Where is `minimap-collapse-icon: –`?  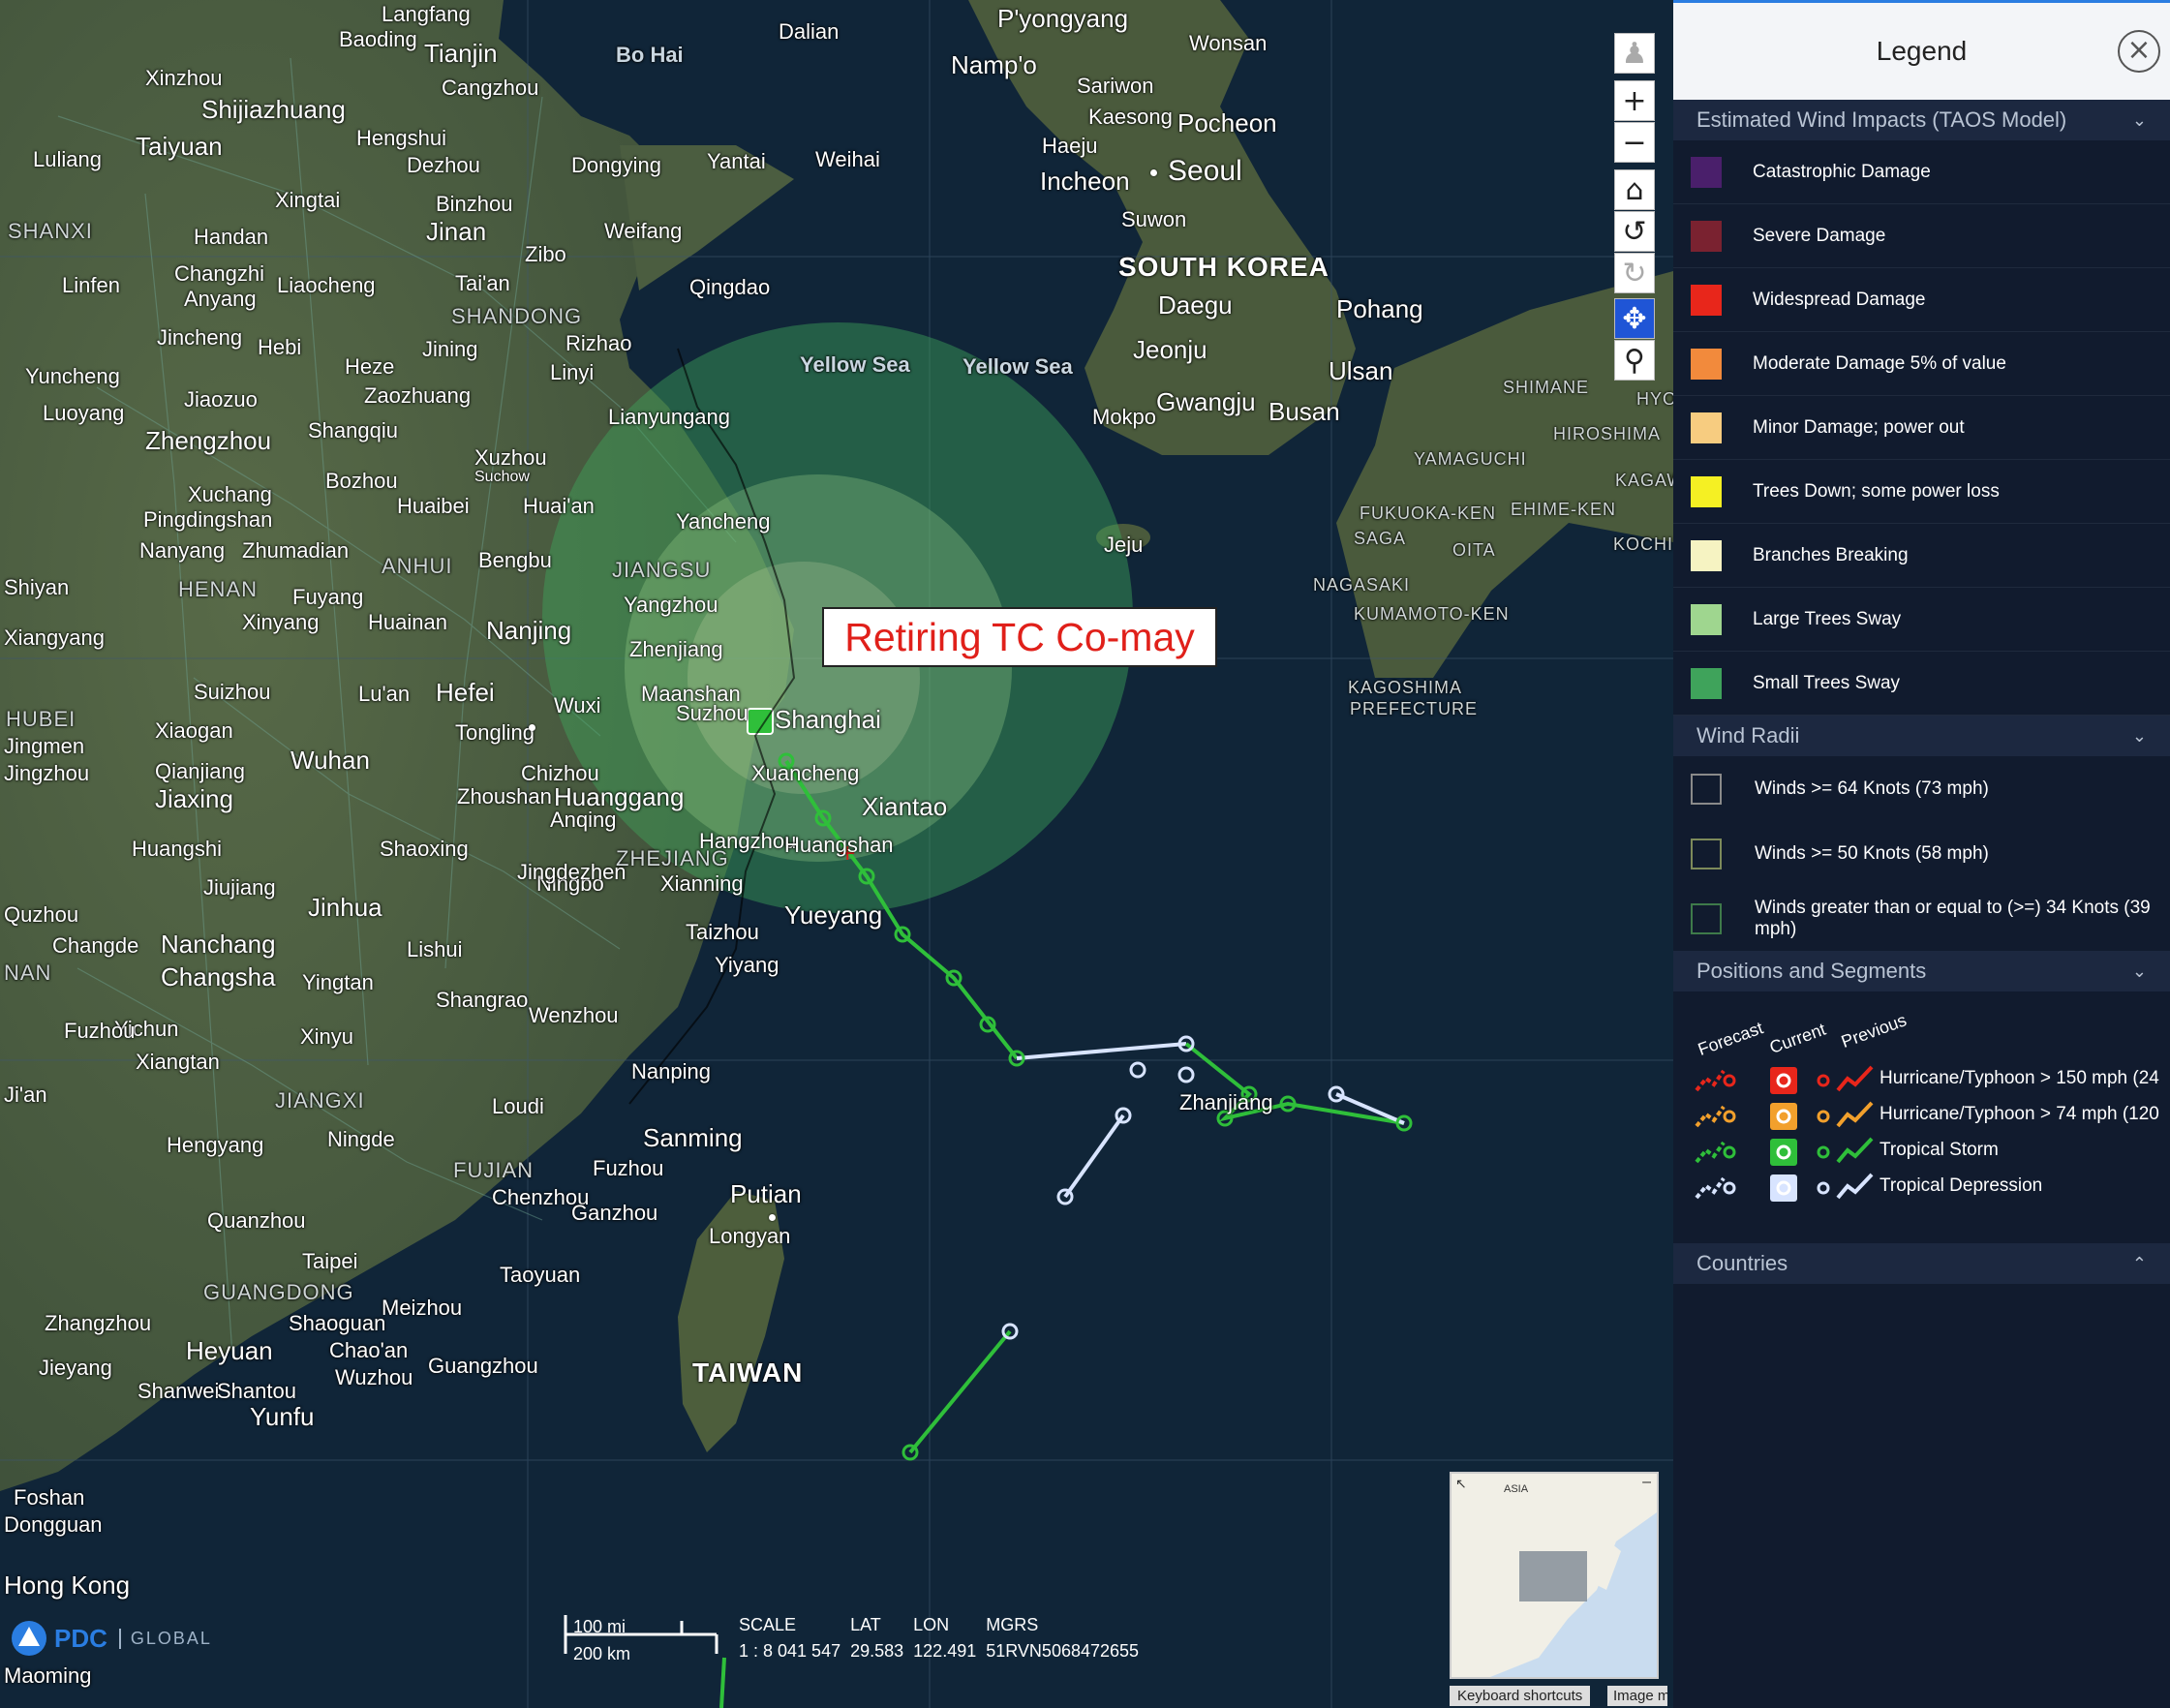
minimap-collapse-icon: – is located at coordinates (1647, 1482).